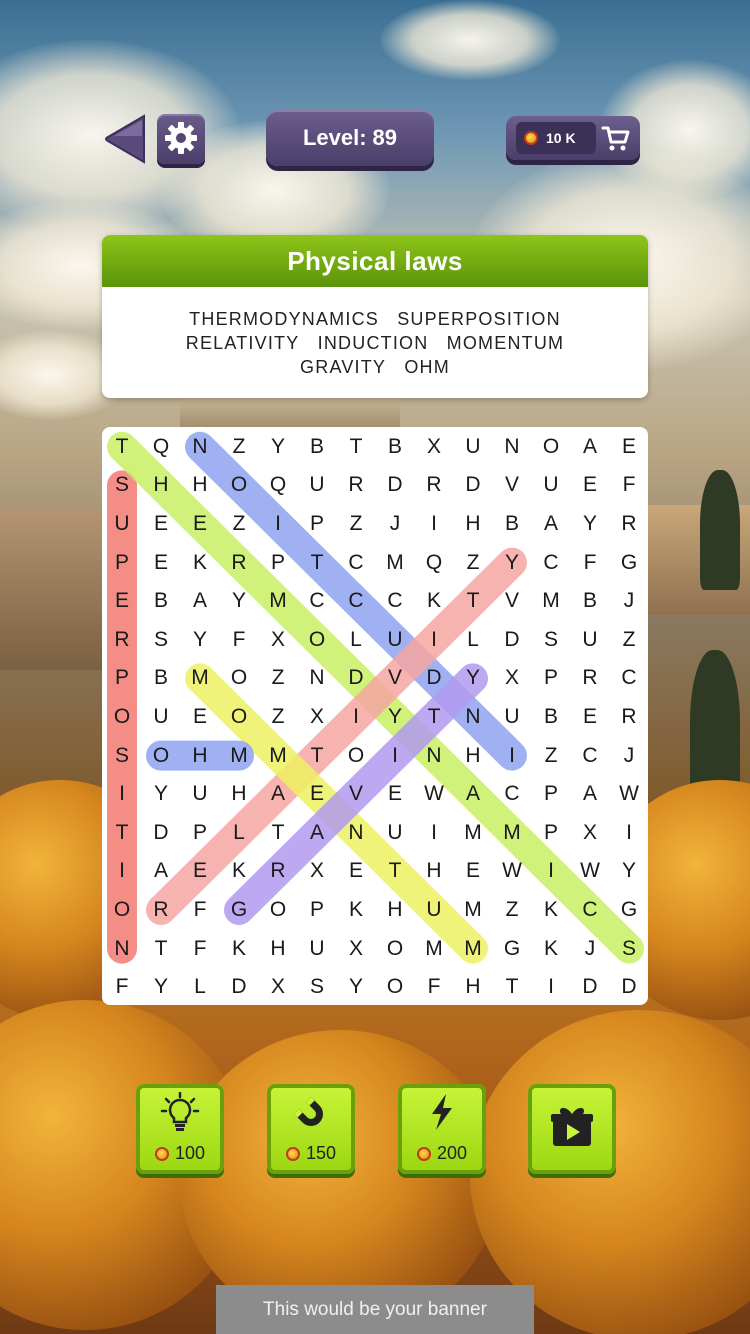  Describe the element at coordinates (356, 833) in the screenshot. I see `grid-cell: N` at that location.